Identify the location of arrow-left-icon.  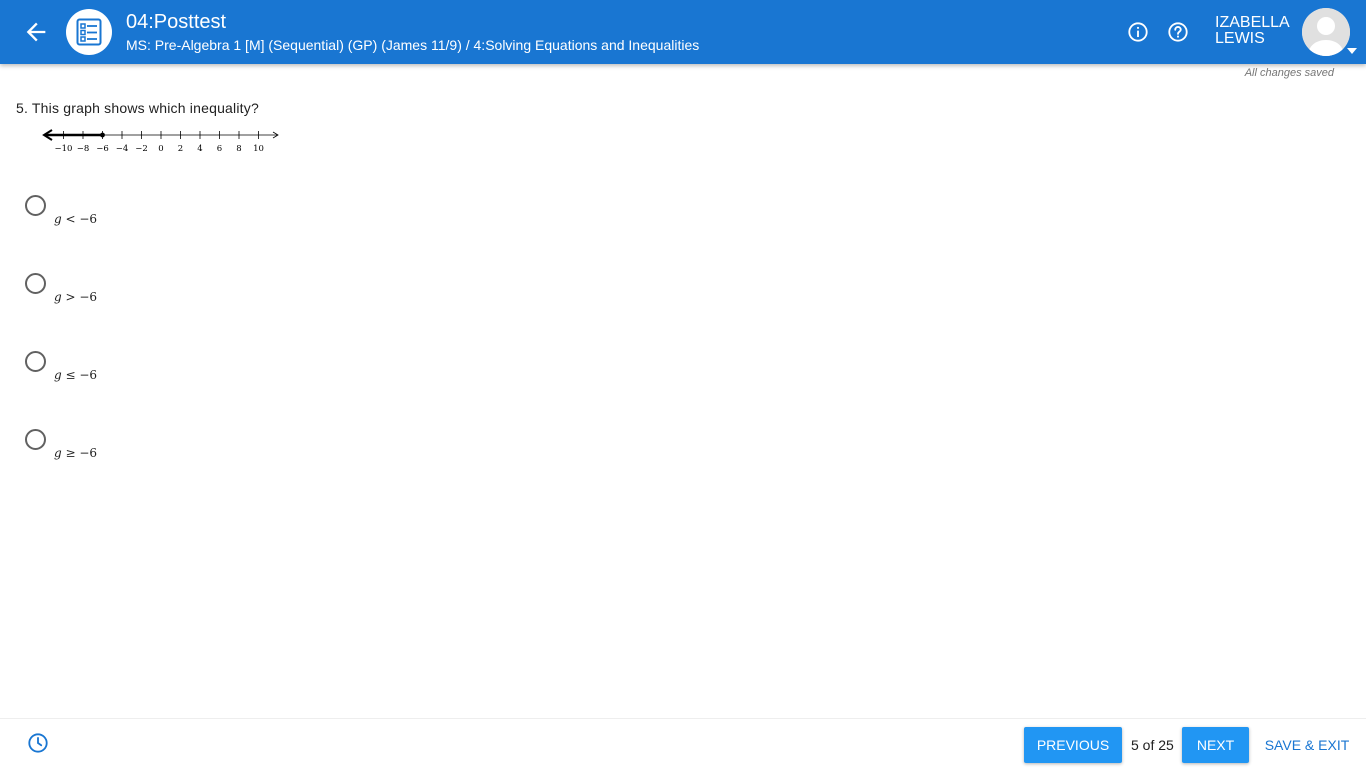
(36, 32).